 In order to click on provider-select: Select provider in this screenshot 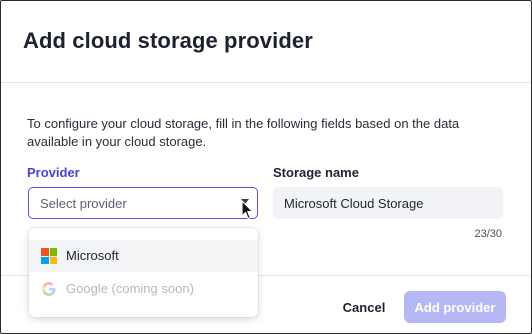, I will do `click(143, 203)`.